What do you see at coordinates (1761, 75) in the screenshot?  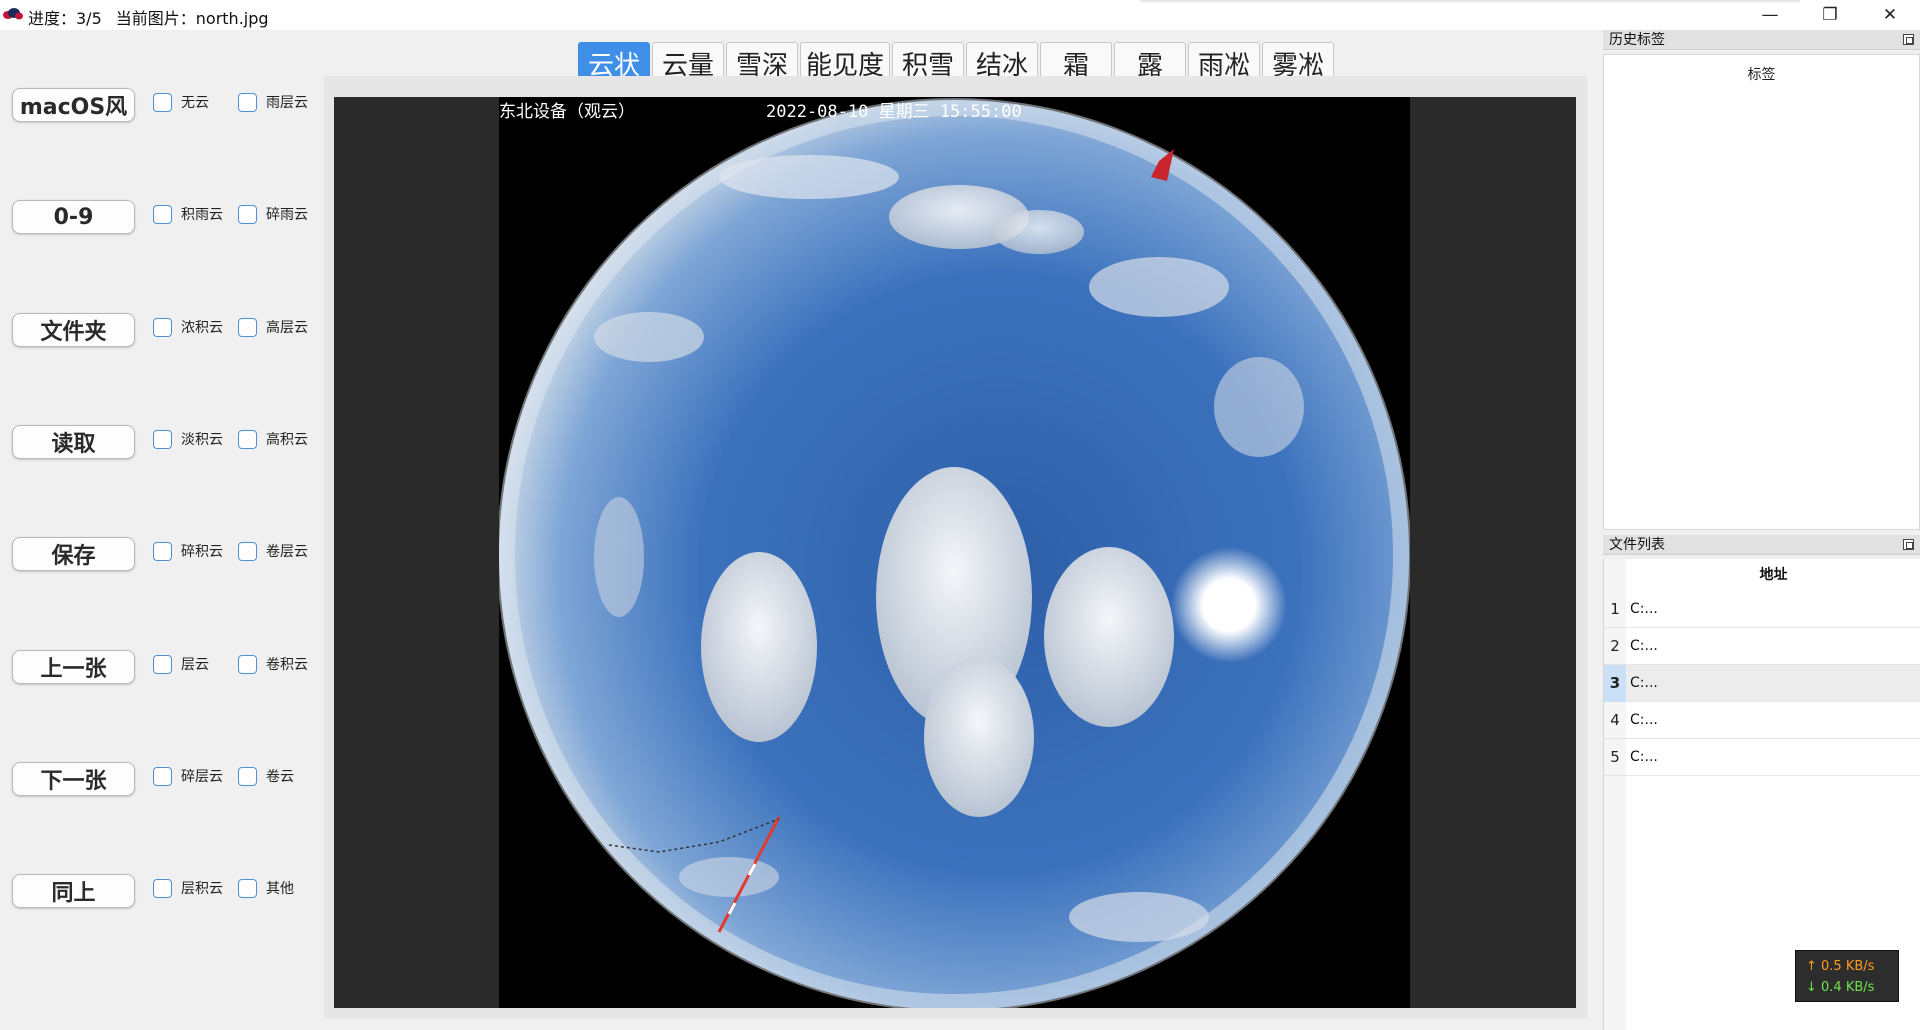 I see `history-column-header: 标签` at bounding box center [1761, 75].